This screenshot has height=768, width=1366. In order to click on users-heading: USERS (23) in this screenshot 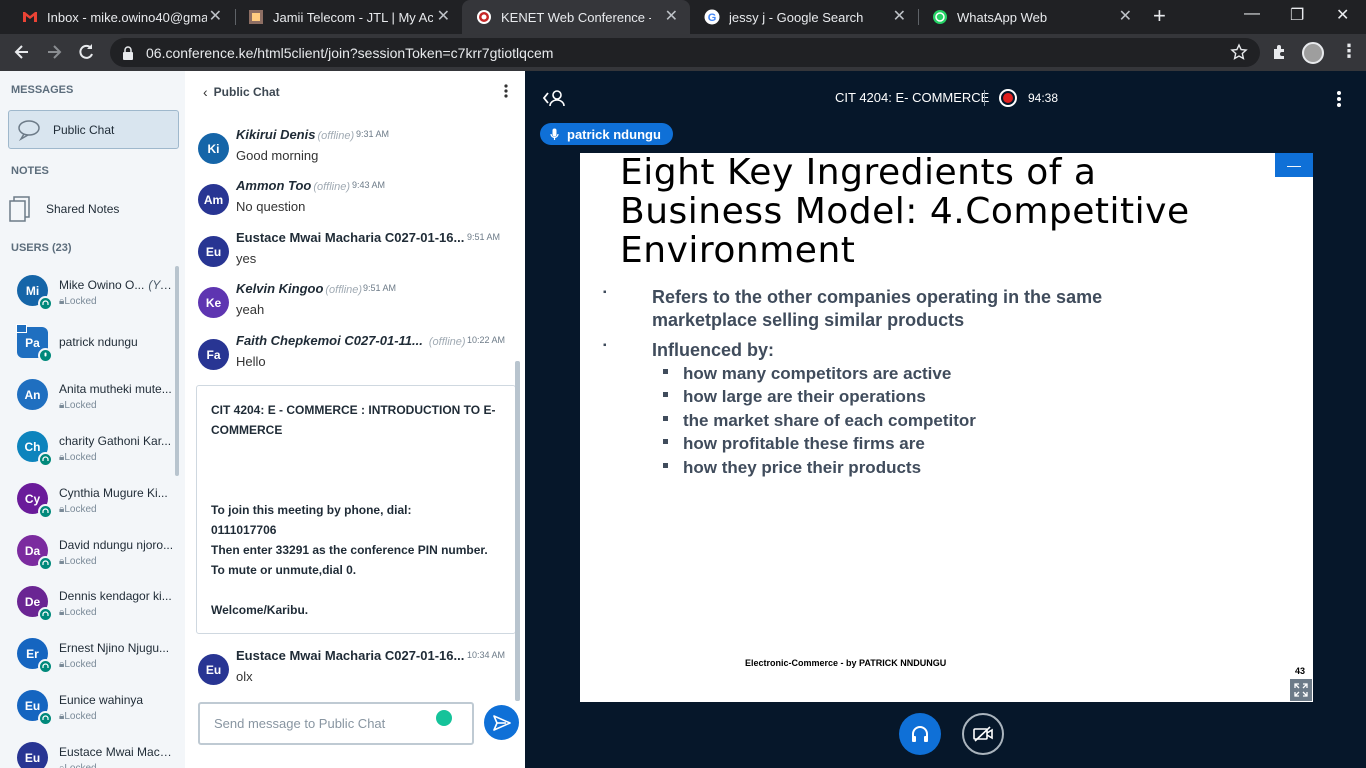, I will do `click(41, 248)`.